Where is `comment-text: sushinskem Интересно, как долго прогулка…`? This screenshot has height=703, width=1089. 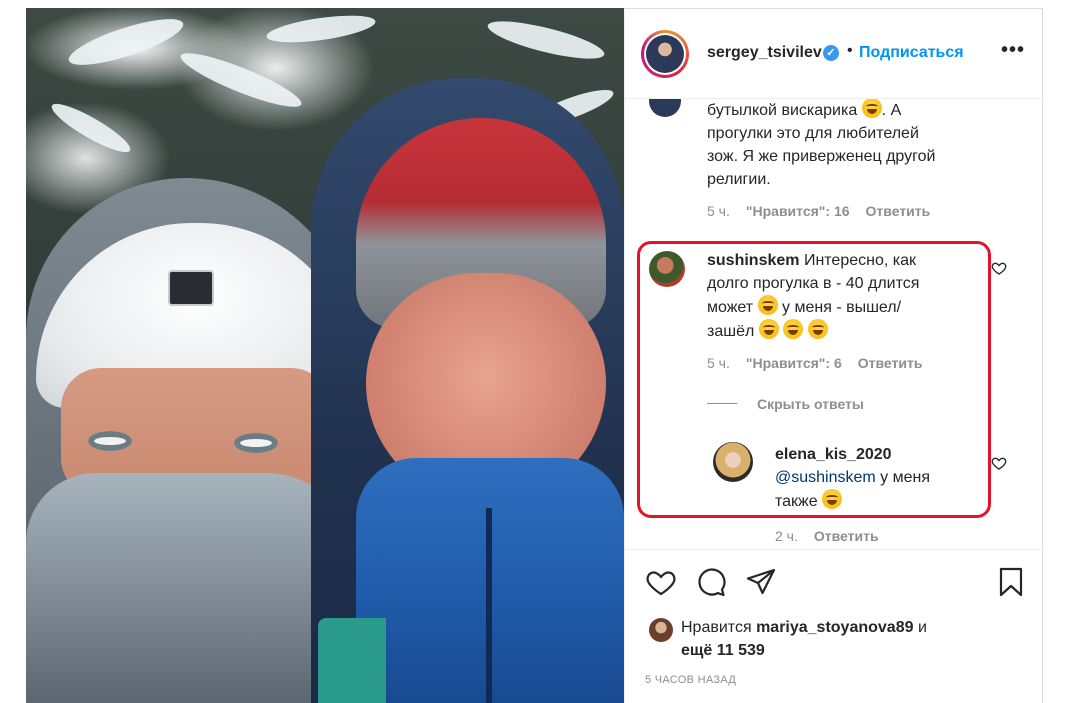
comment-text: sushinskem Интересно, как долго прогулка… is located at coordinates (852, 296).